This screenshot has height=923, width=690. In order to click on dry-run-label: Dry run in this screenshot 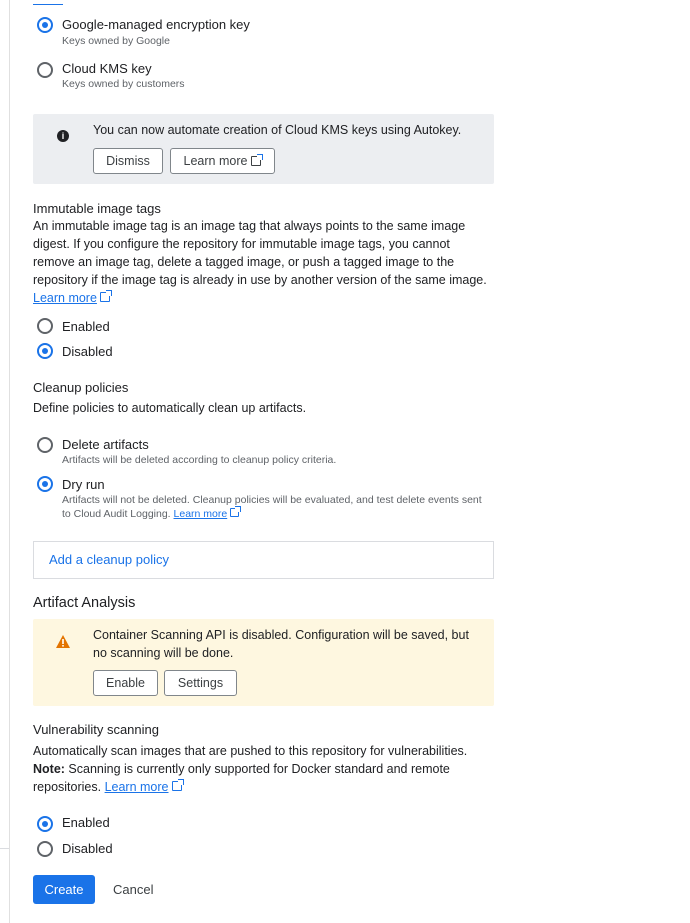, I will do `click(83, 484)`.